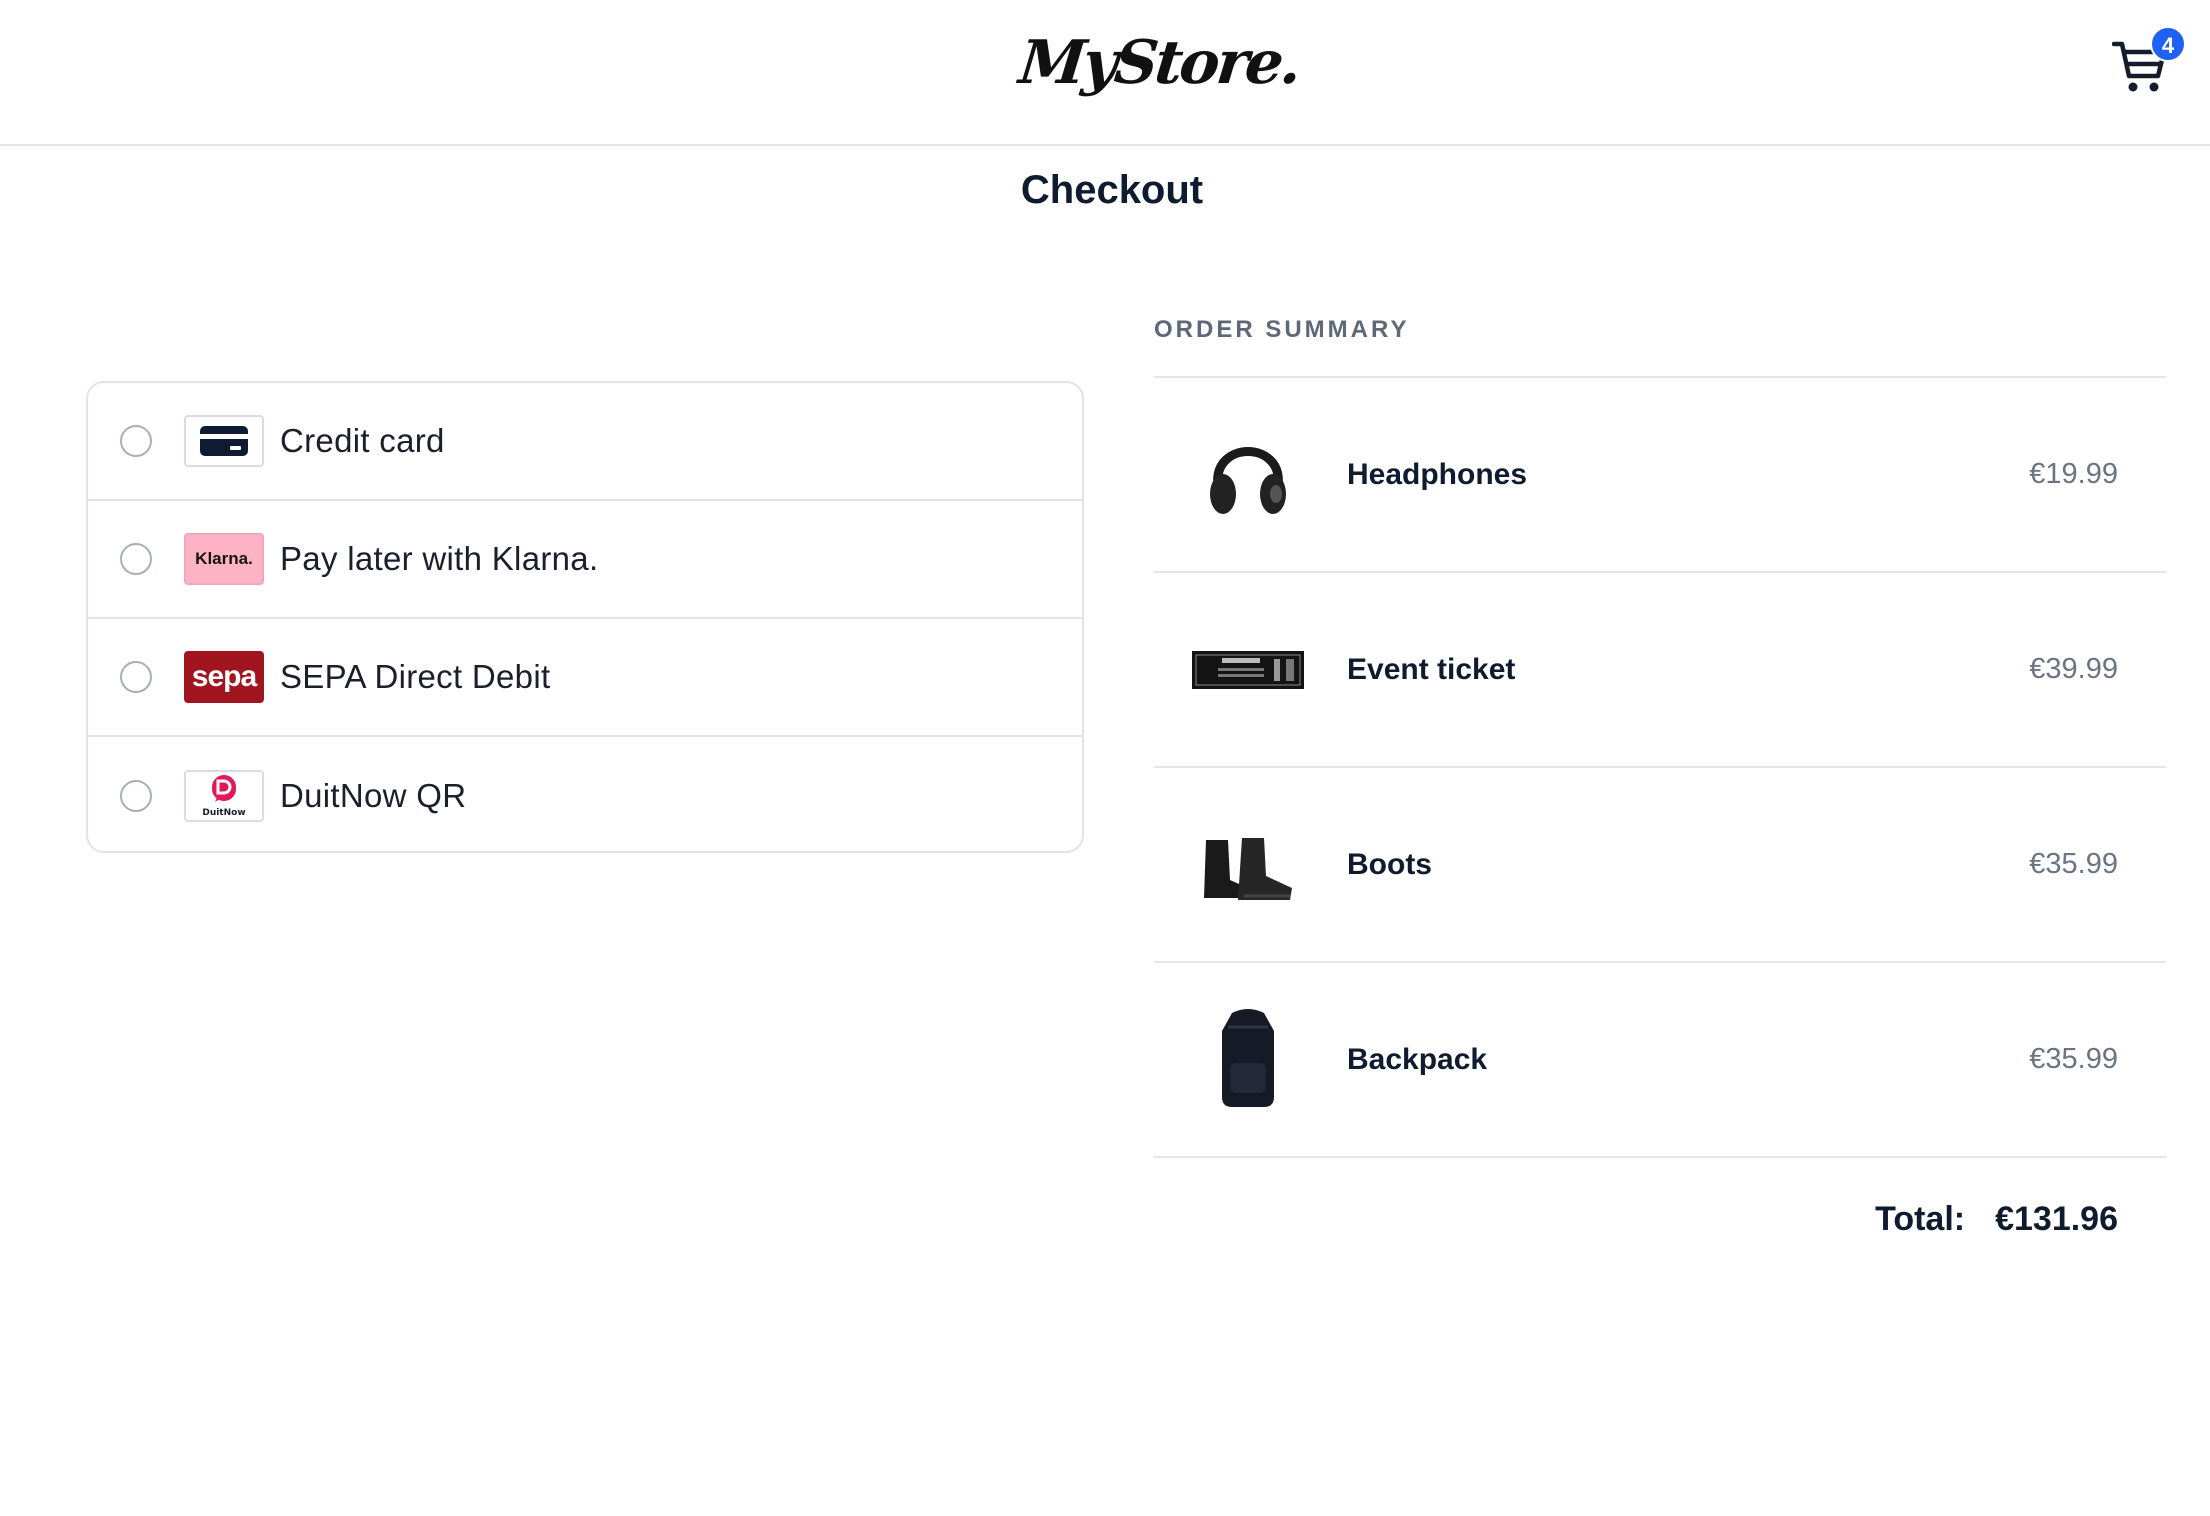 Image resolution: width=2210 pixels, height=1516 pixels. What do you see at coordinates (223, 813) in the screenshot?
I see `duitnow-logo-text: DuitNow` at bounding box center [223, 813].